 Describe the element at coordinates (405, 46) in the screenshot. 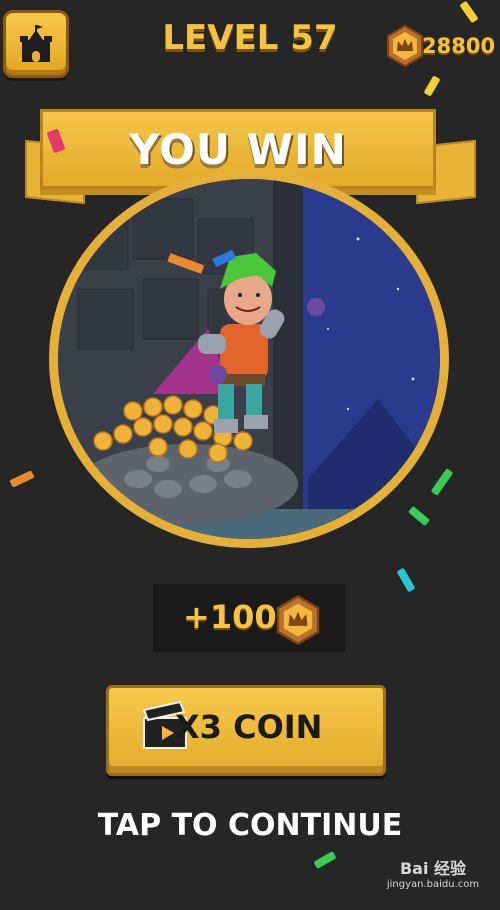

I see `coin-icon` at that location.